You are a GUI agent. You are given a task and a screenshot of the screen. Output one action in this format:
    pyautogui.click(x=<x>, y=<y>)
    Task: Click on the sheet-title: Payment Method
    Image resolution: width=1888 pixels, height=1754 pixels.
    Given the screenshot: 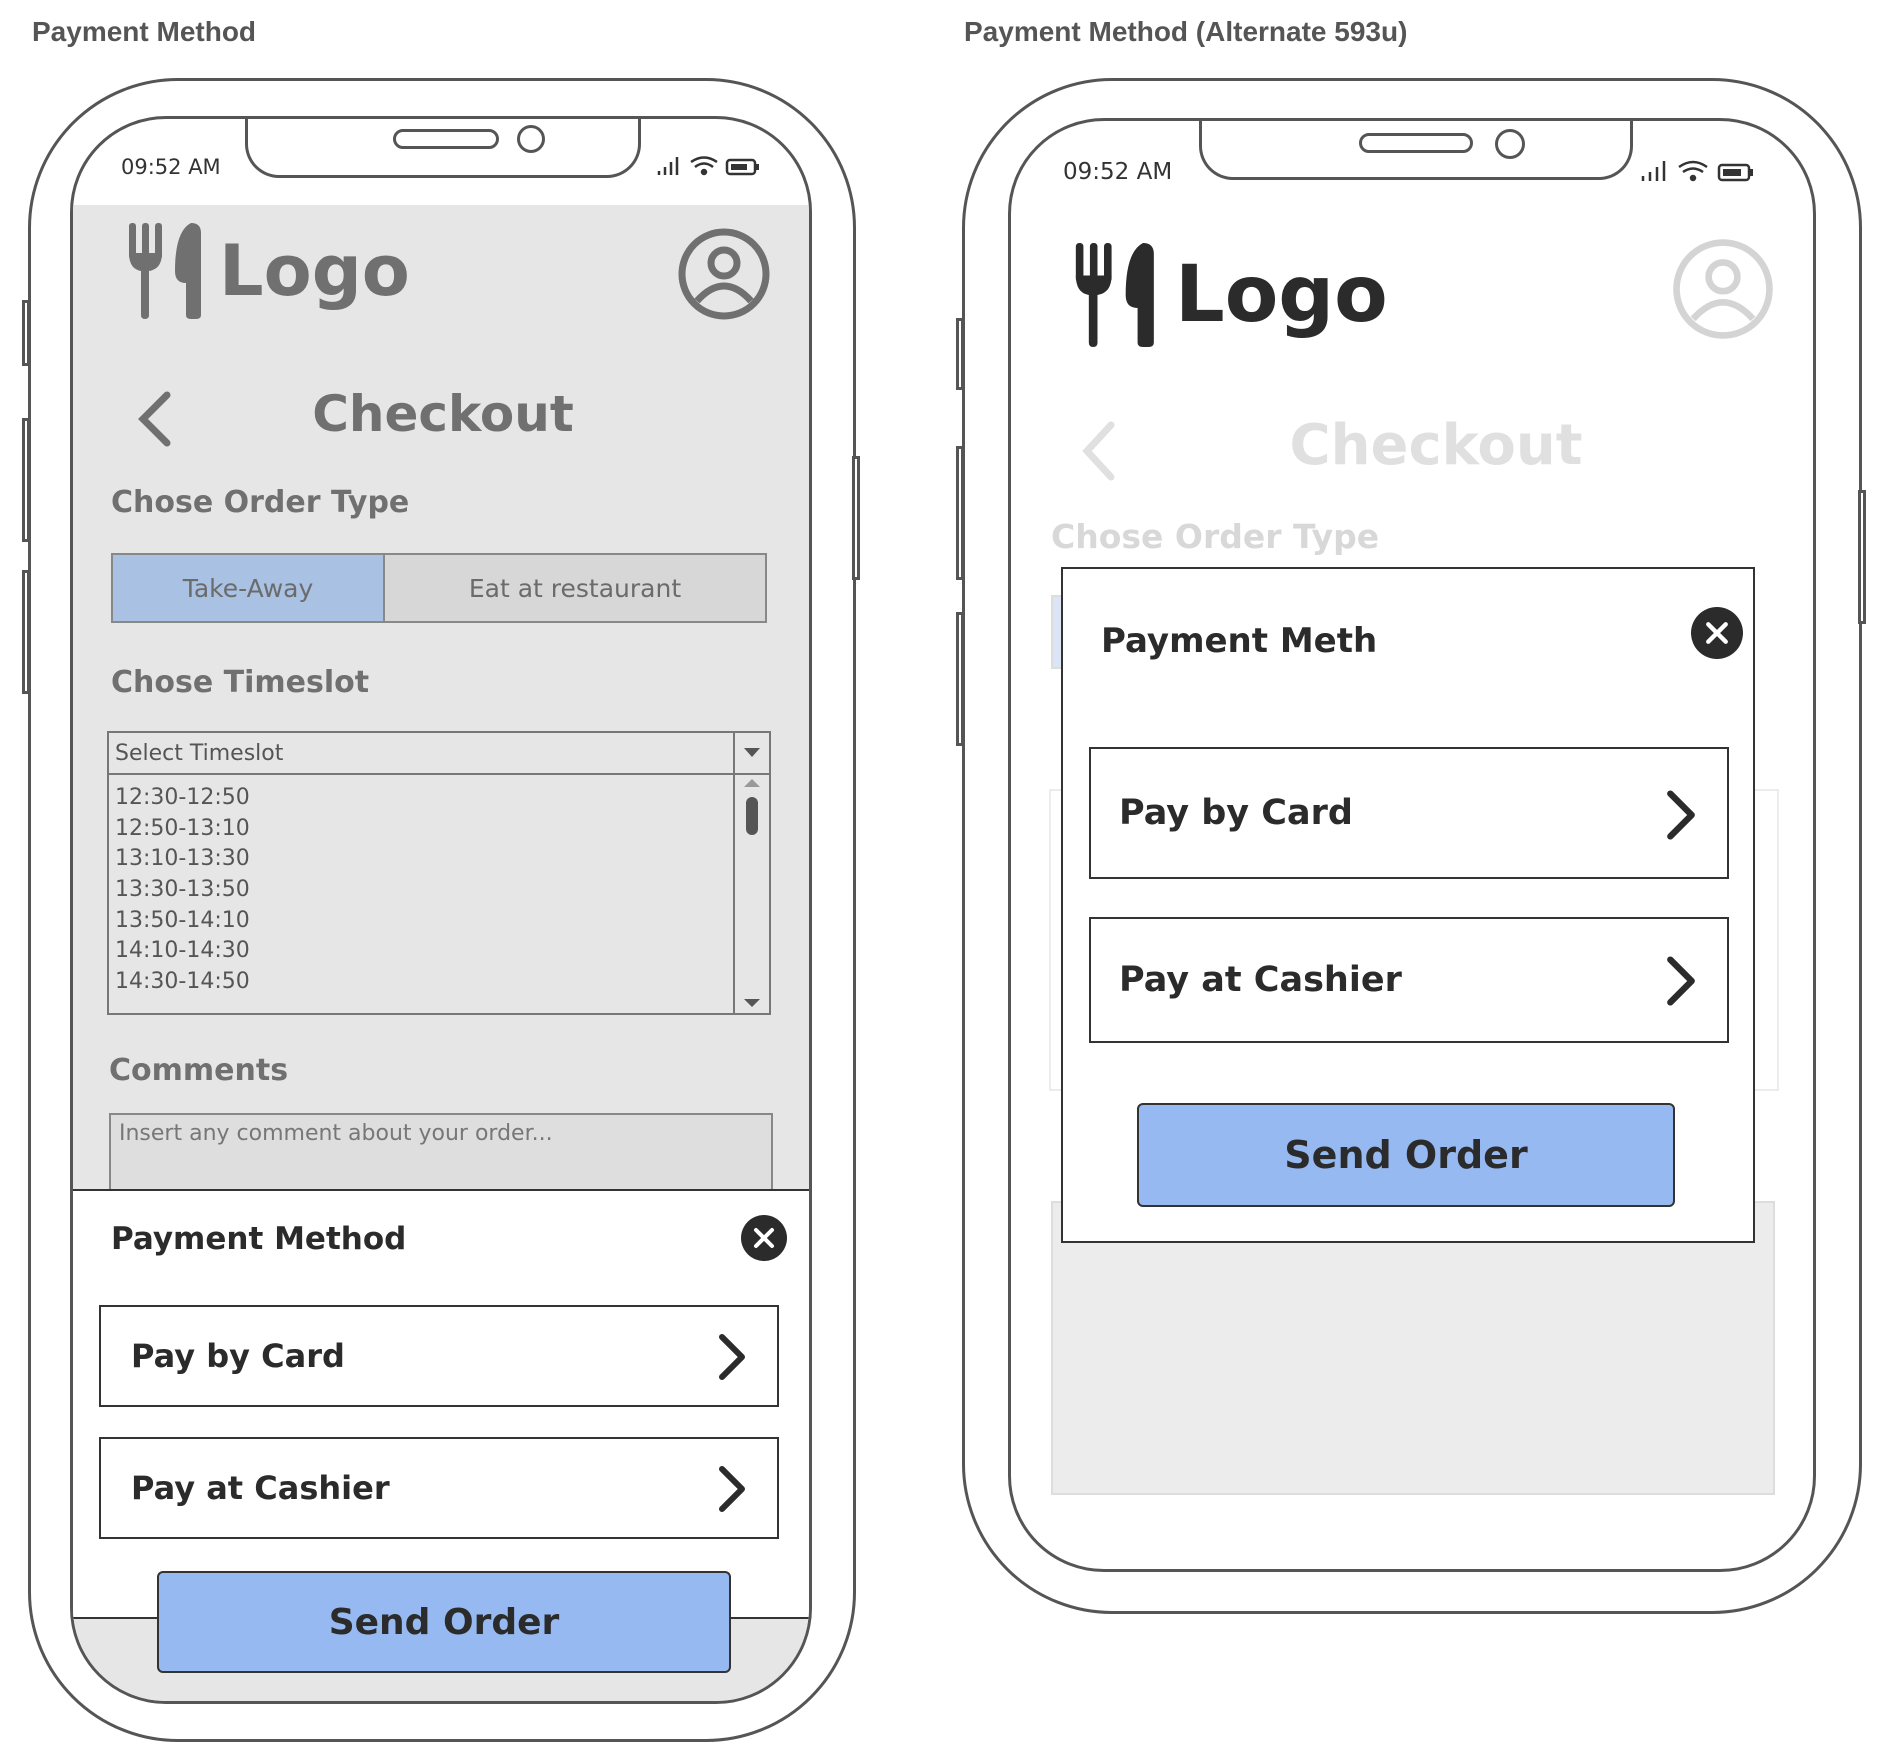 What is the action you would take?
    pyautogui.click(x=259, y=1239)
    